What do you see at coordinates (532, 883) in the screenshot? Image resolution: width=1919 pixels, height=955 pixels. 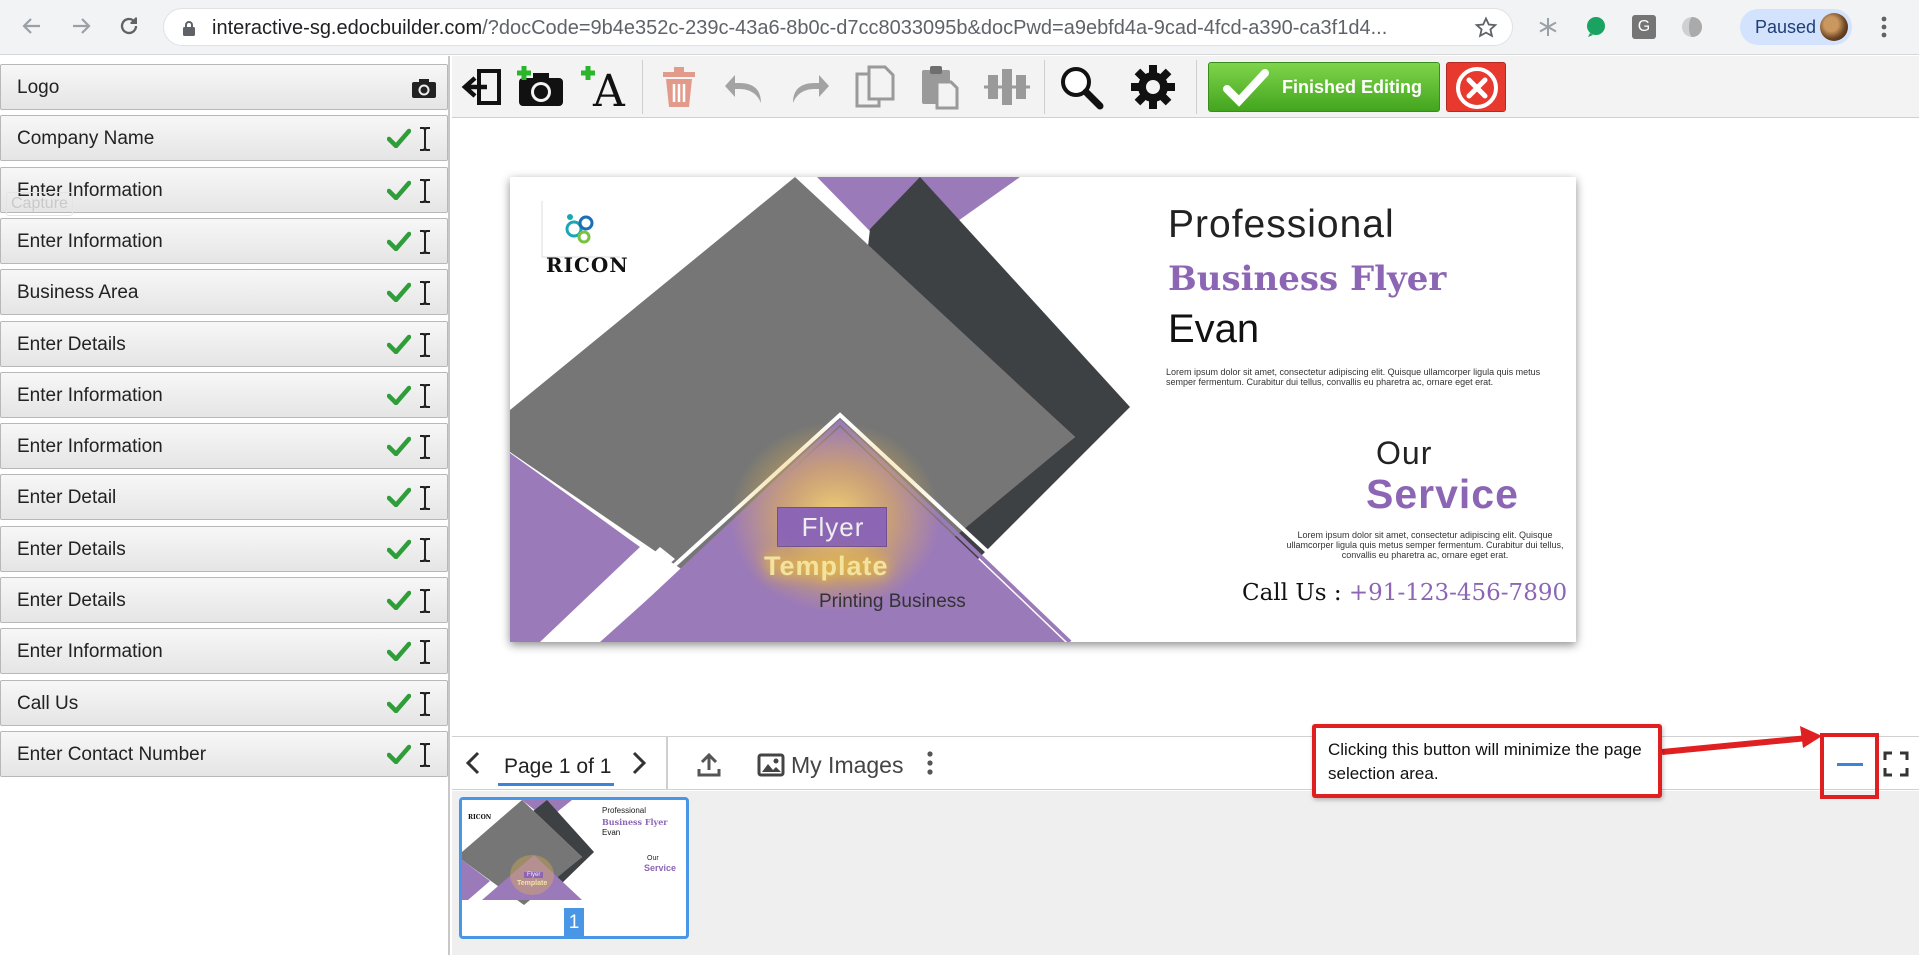 I see `thumb-template: Template` at bounding box center [532, 883].